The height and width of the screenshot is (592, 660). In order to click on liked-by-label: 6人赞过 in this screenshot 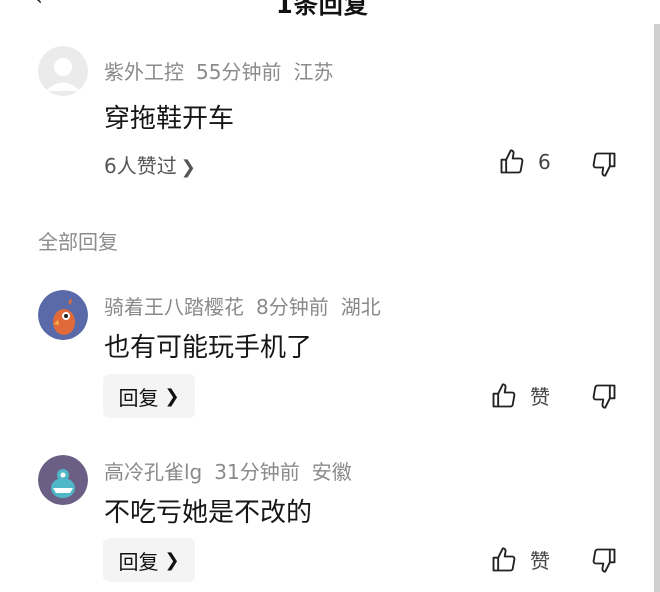, I will do `click(140, 166)`.